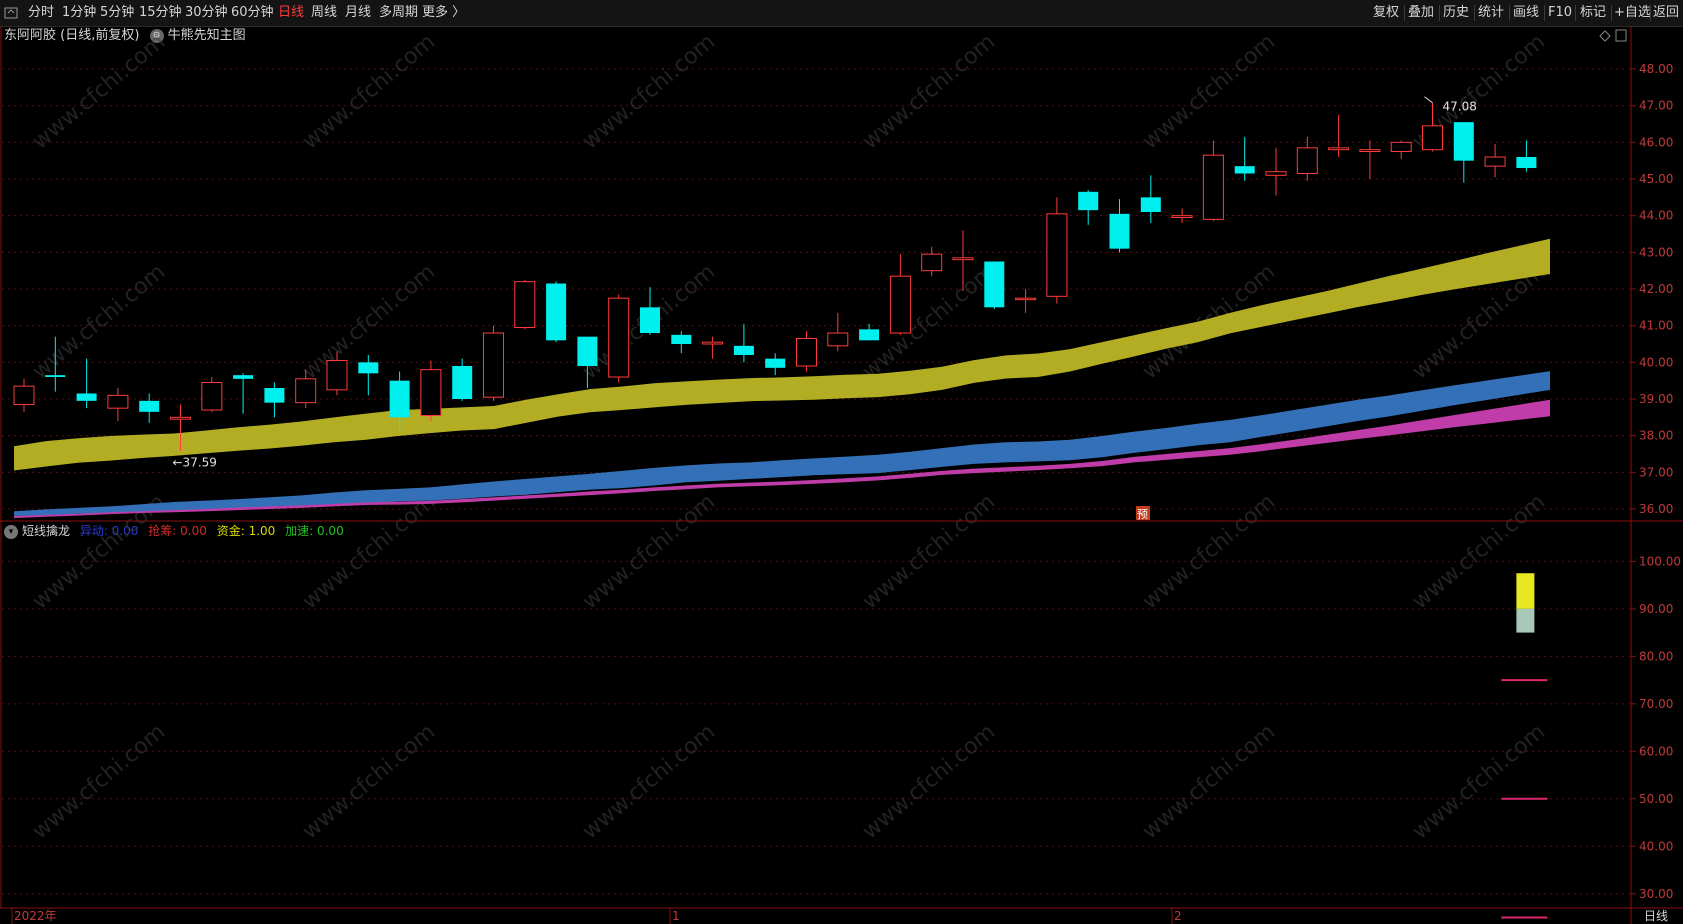 The width and height of the screenshot is (1683, 924). I want to click on period-tab-15min: 15分钟, so click(160, 13).